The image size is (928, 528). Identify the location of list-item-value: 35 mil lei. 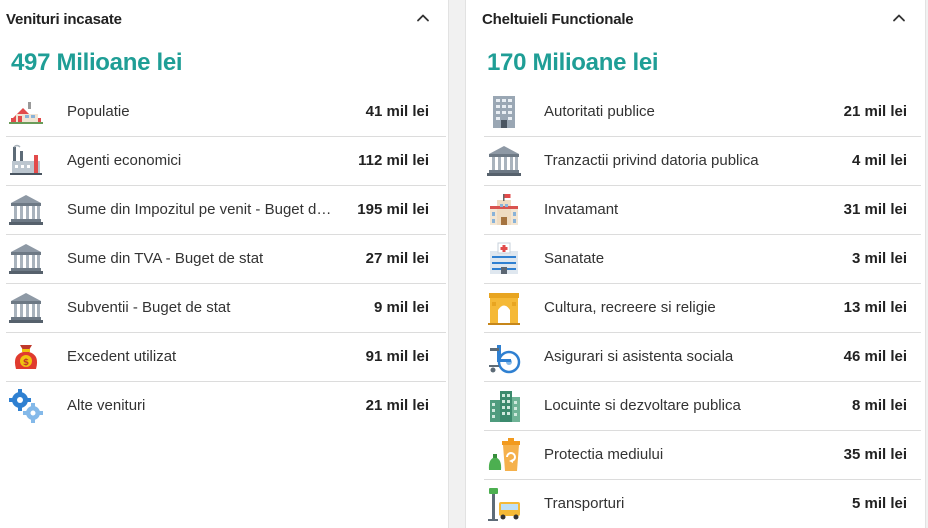
(875, 454).